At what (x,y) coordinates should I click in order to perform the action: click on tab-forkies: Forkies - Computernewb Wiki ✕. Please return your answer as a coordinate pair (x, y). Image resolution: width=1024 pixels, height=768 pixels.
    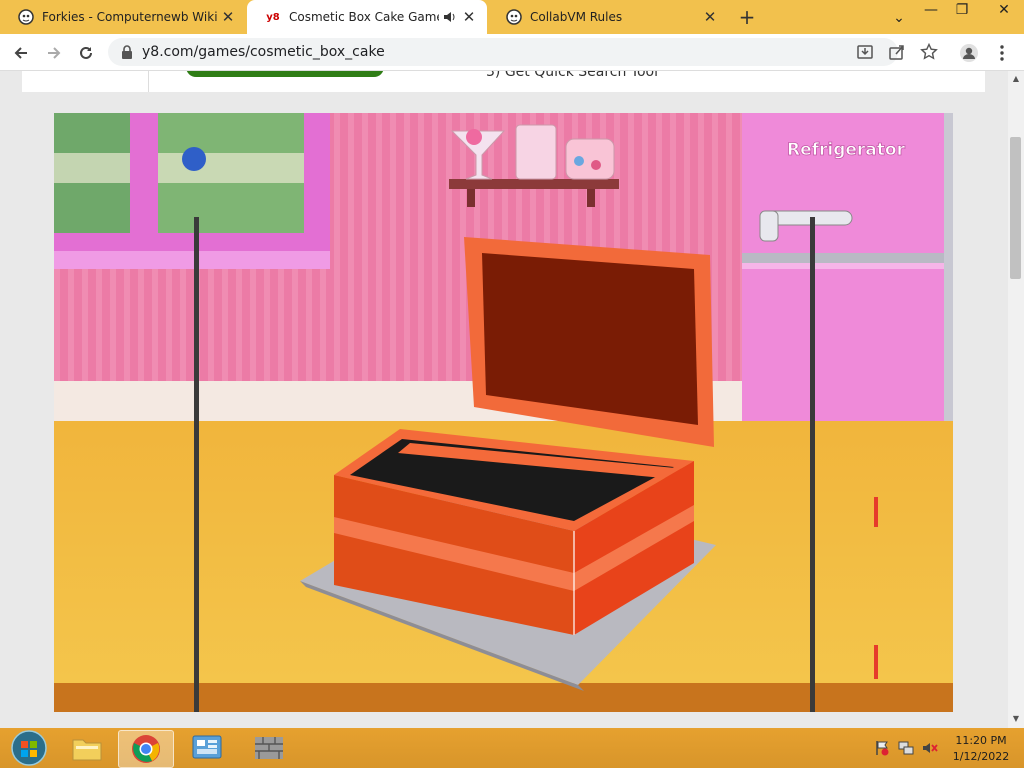
    Looking at the image, I should click on (123, 17).